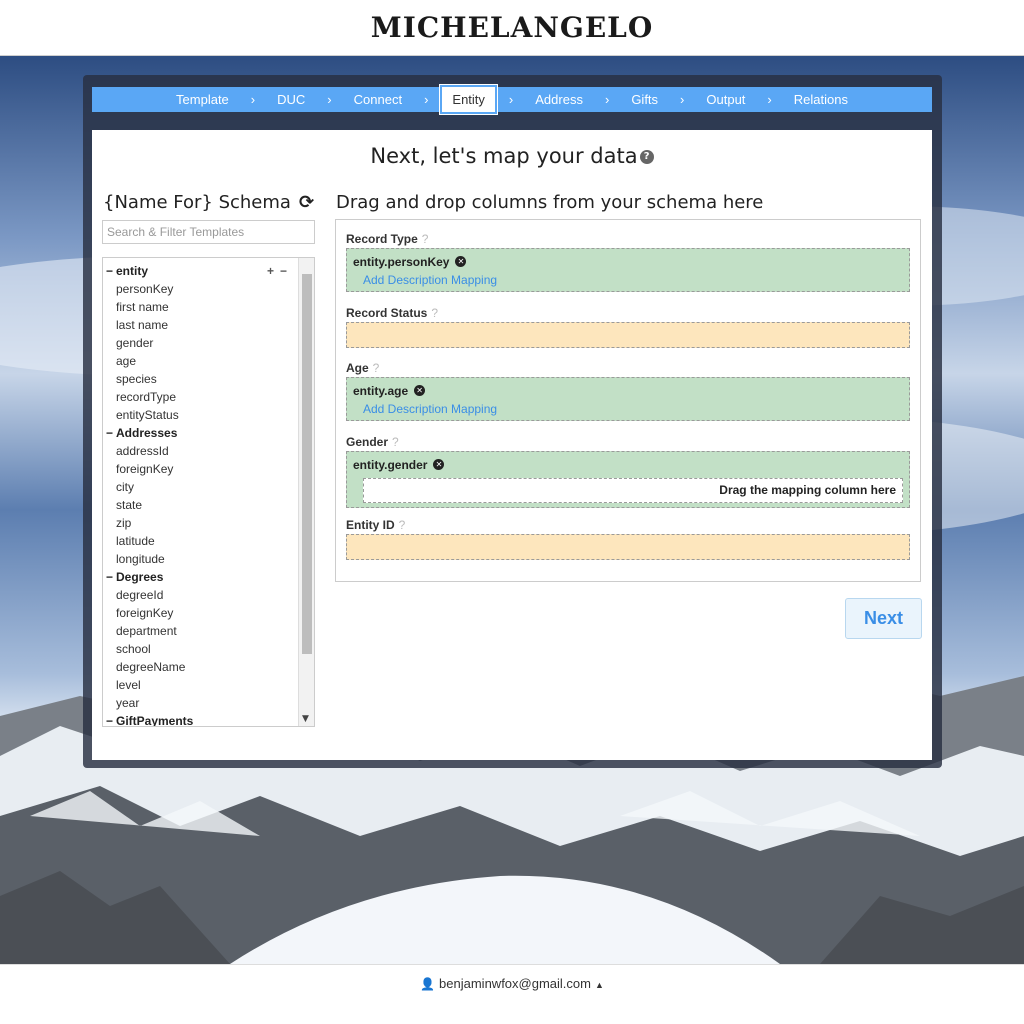 The width and height of the screenshot is (1024, 1024). I want to click on tree-item: last name, so click(201, 325).